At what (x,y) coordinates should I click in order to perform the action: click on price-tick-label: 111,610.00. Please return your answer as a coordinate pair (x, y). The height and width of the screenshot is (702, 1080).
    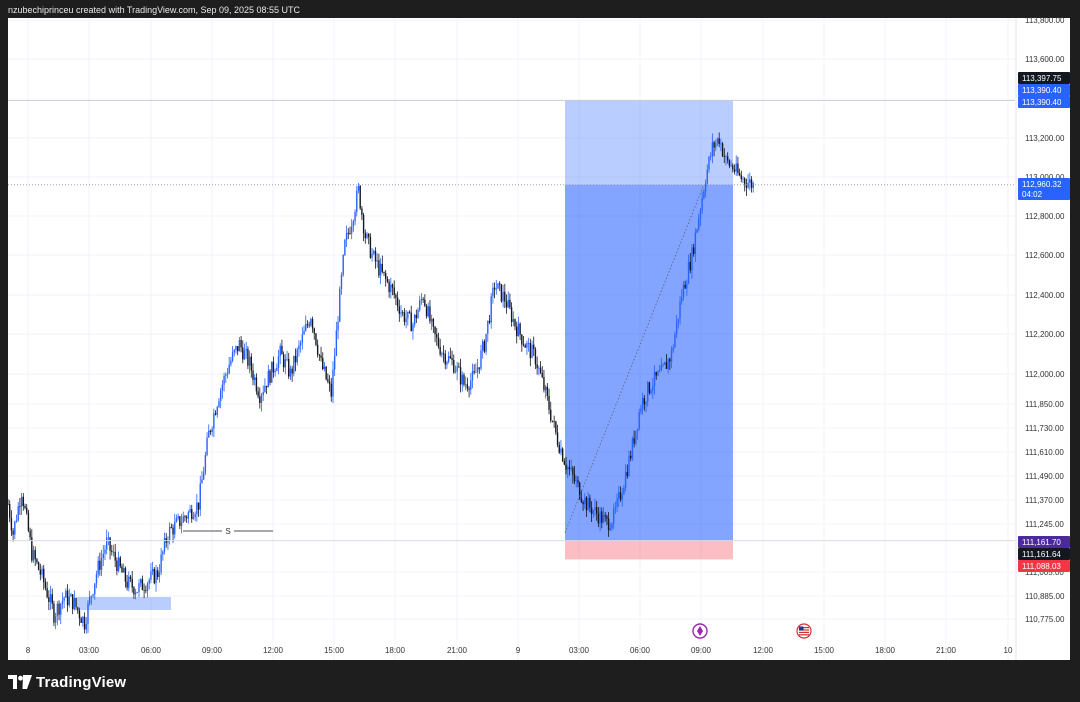
    Looking at the image, I should click on (1044, 452).